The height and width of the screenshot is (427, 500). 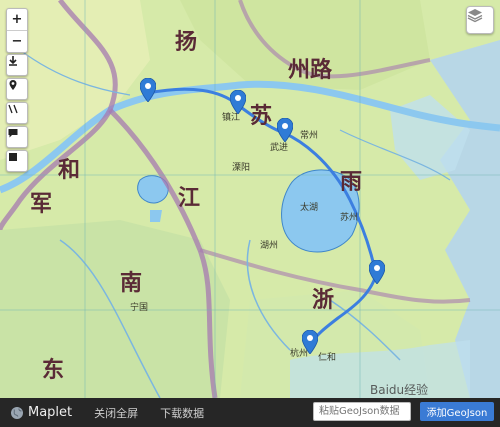 I want to click on locate-icon, so click(x=13, y=85).